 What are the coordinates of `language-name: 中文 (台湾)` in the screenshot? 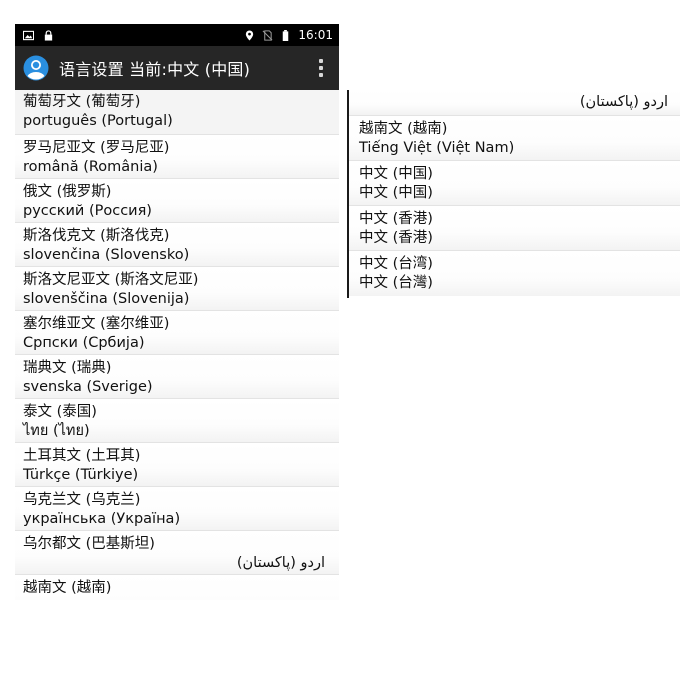 It's located at (396, 264).